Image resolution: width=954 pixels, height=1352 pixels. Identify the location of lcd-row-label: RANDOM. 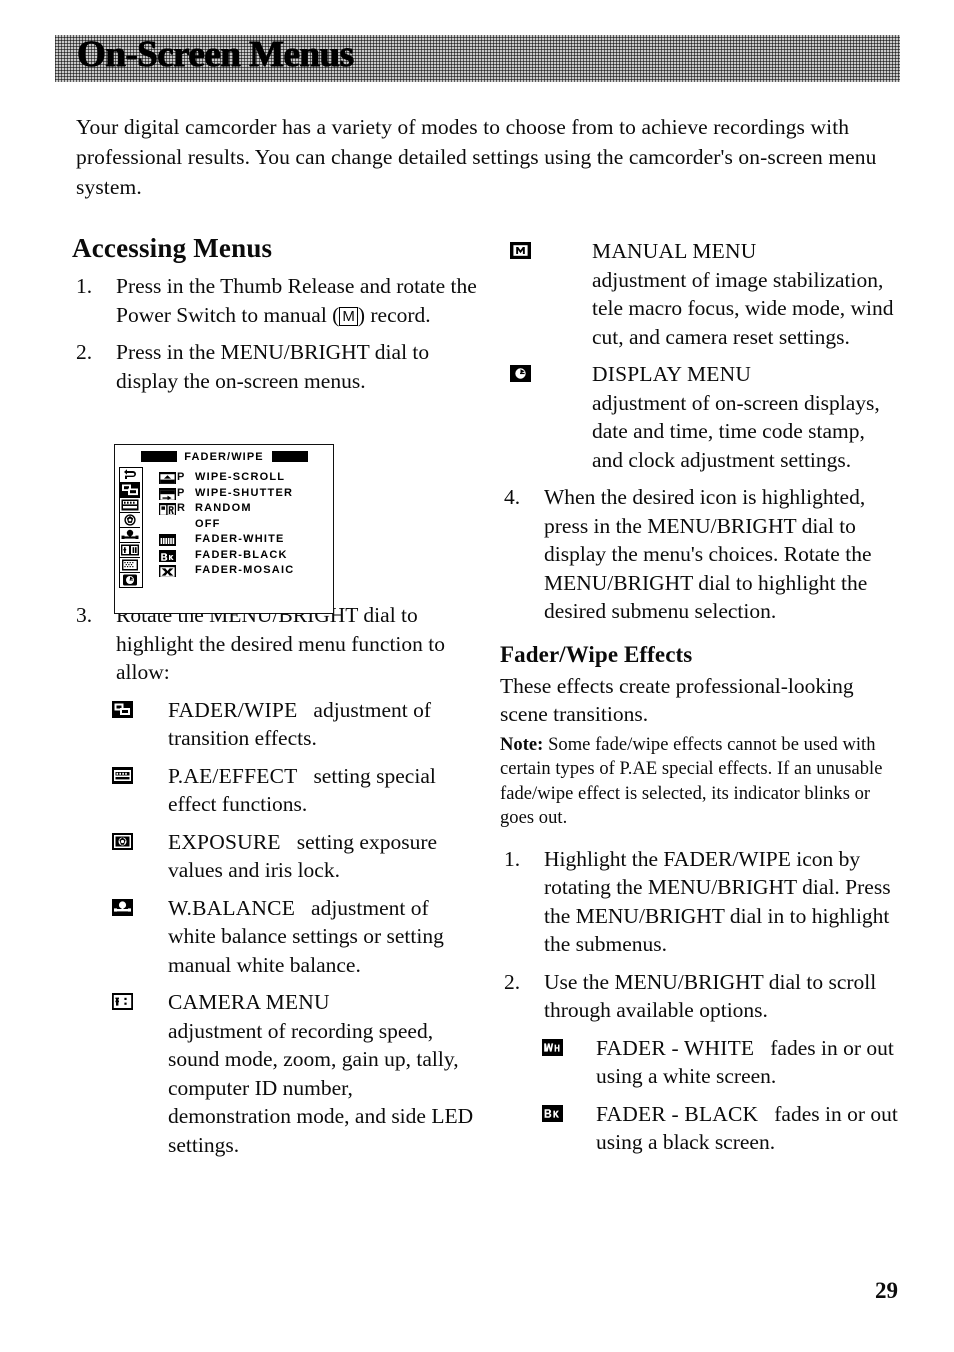
(223, 508).